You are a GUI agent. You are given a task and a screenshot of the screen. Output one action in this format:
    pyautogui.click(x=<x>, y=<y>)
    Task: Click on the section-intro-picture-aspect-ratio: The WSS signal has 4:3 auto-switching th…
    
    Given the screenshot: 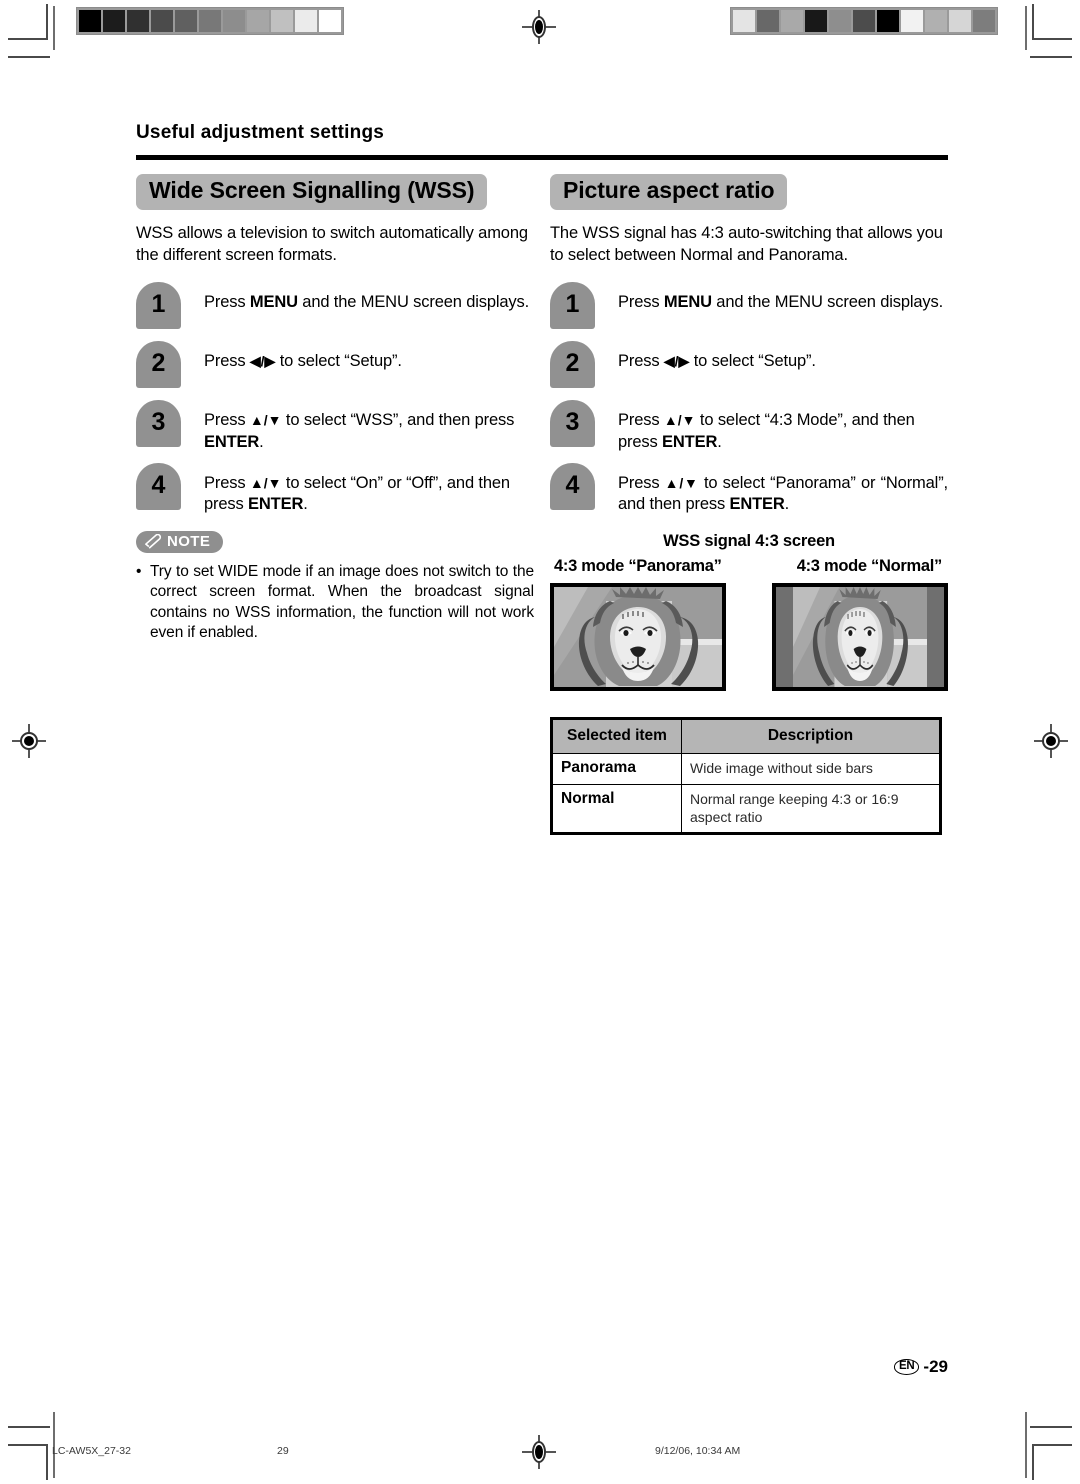 What is the action you would take?
    pyautogui.click(x=746, y=243)
    